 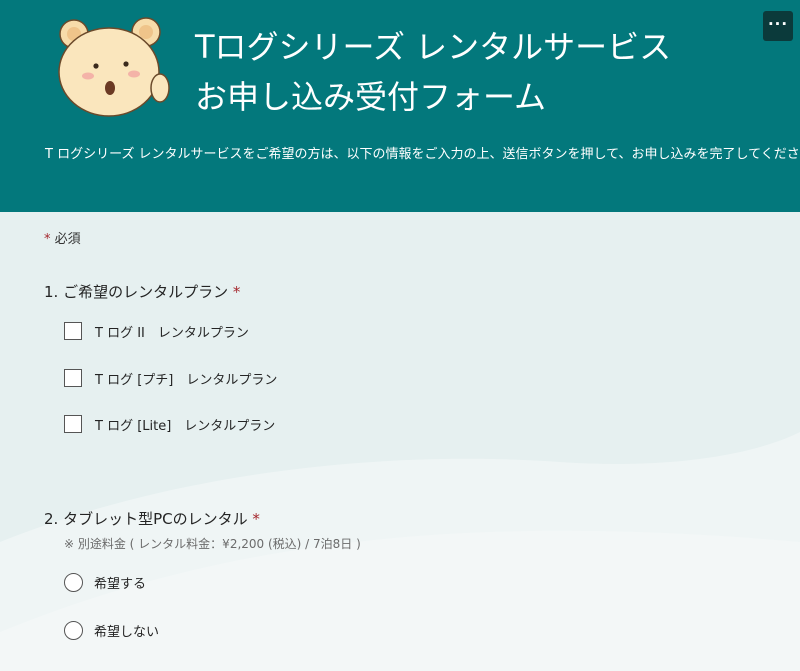 I want to click on question-2-text: 2. タブレット型PCのレンタル, so click(x=146, y=519).